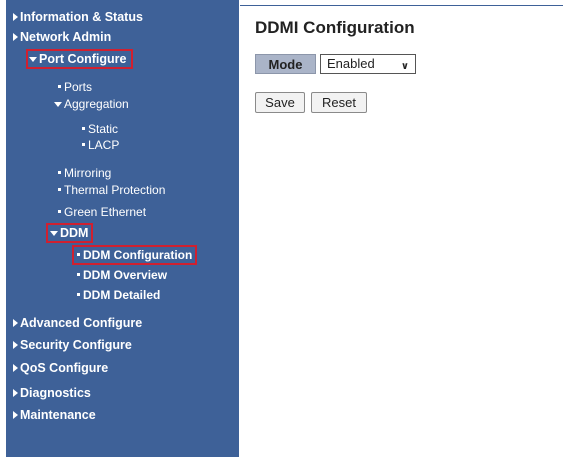 Image resolution: width=563 pixels, height=465 pixels. Describe the element at coordinates (55, 393) in the screenshot. I see `sidebar-item-label: Diagnostics` at that location.